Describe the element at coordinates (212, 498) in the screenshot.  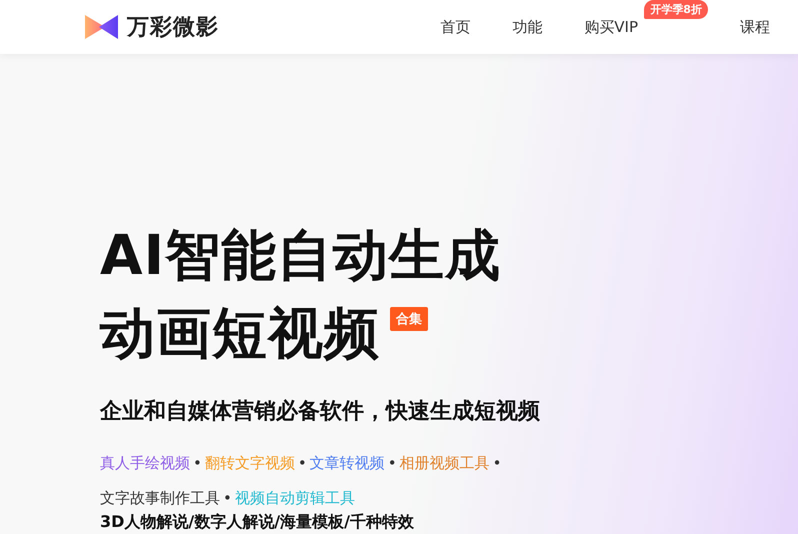
I see `feature-link: 具` at that location.